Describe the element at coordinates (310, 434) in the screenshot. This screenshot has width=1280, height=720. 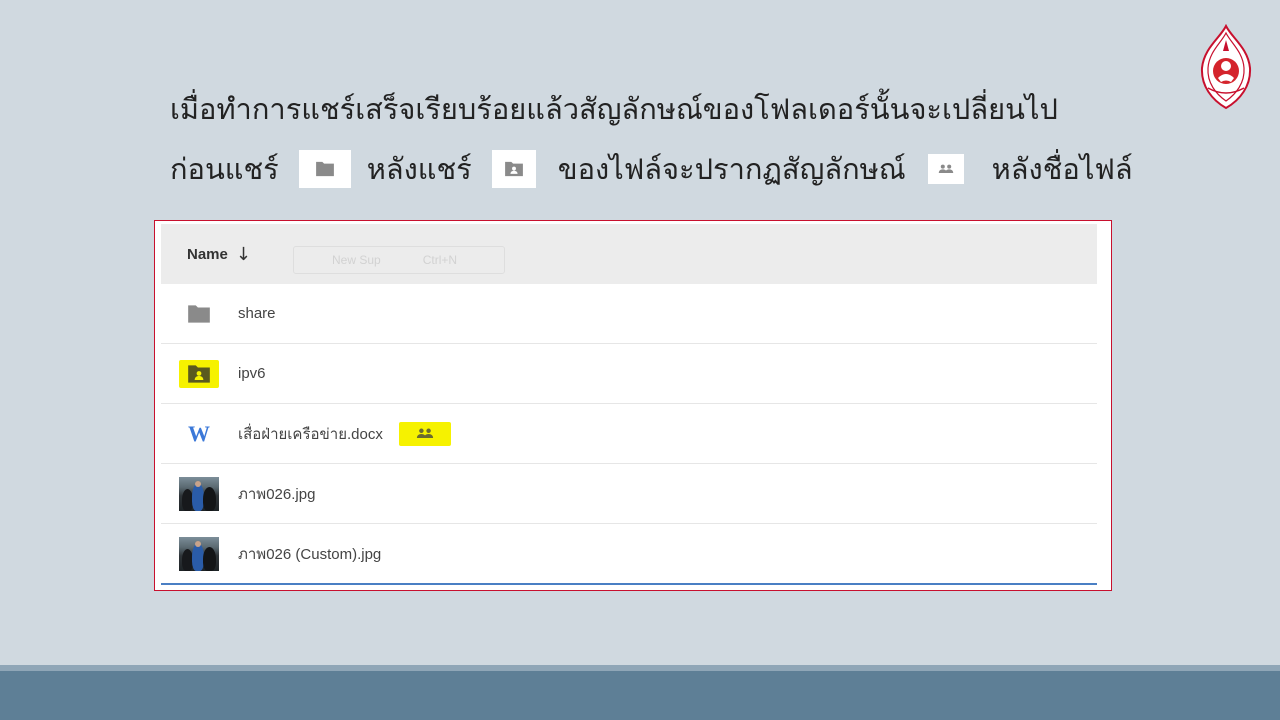
I see `file-name: เสื่อฝ่ายเครือข่าย.docx` at that location.